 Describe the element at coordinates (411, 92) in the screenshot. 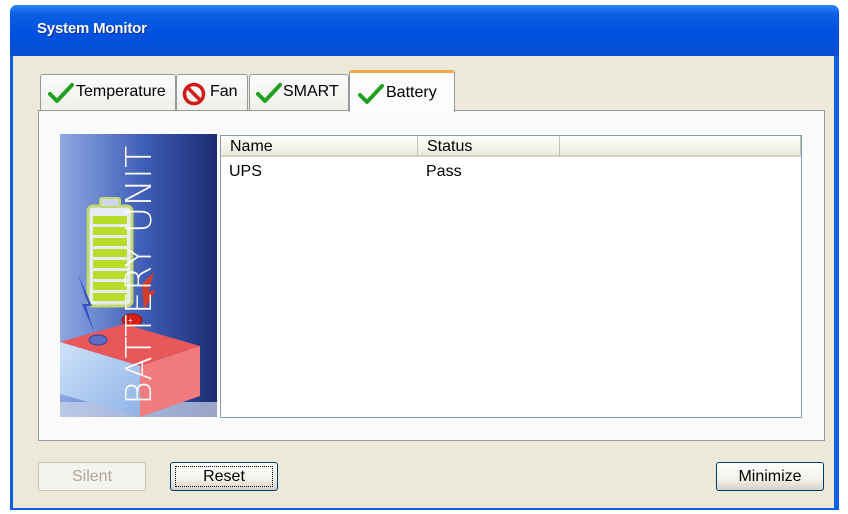

I see `tab-battery-label: Battery` at that location.